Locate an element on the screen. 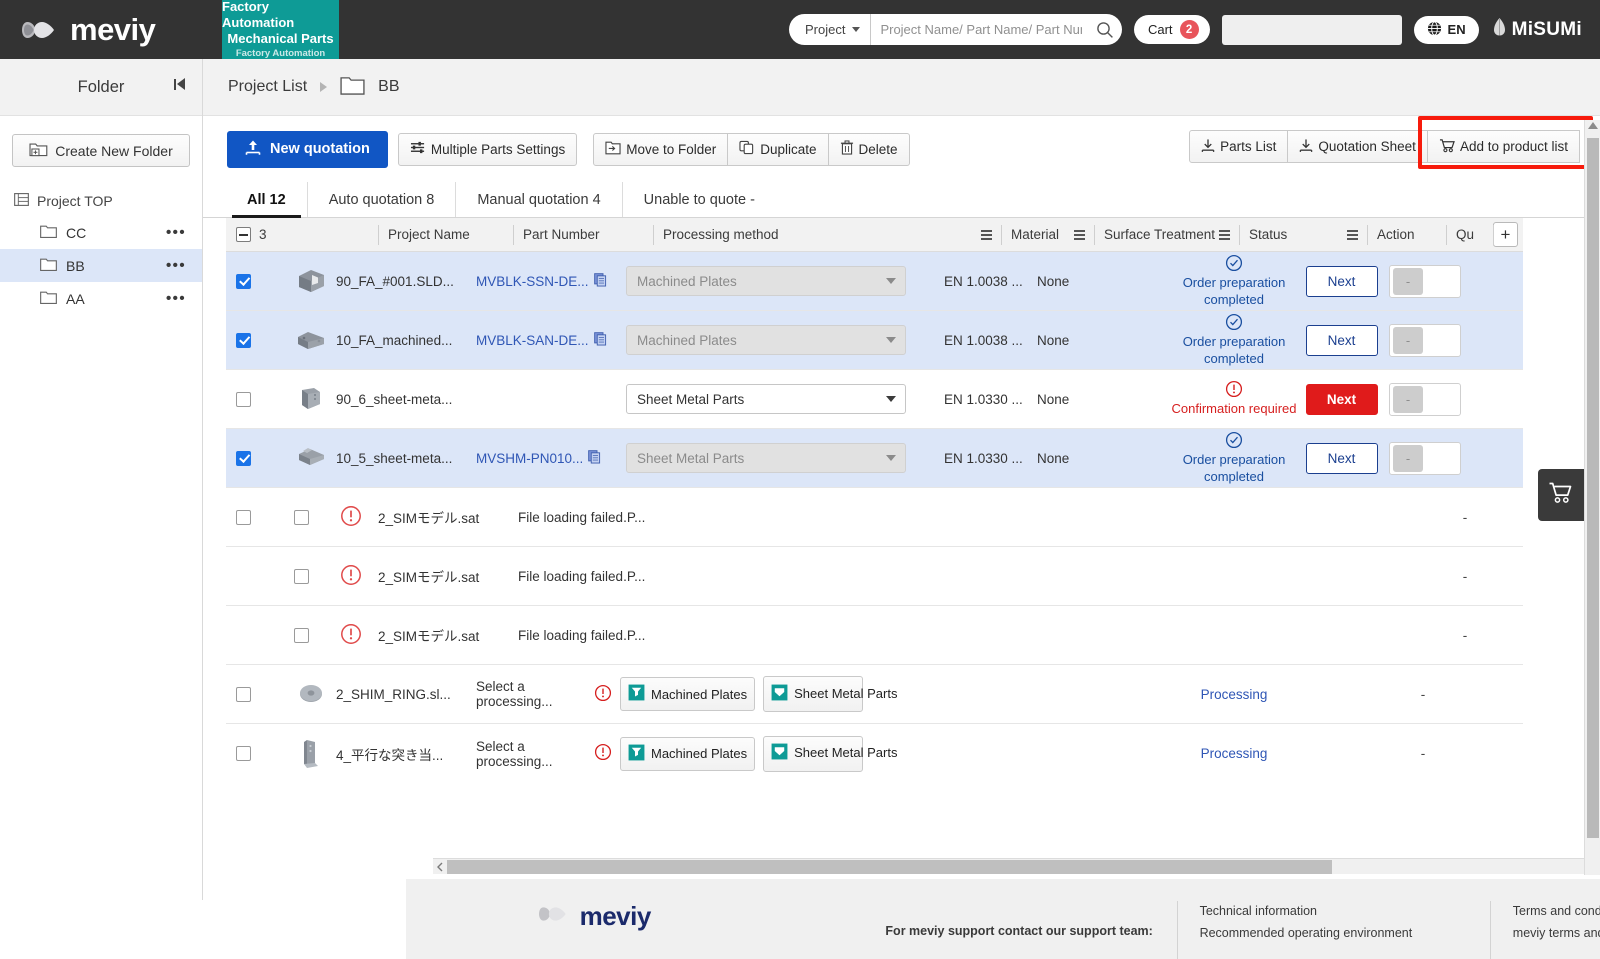  parts-list-button: Parts List is located at coordinates (1239, 146).